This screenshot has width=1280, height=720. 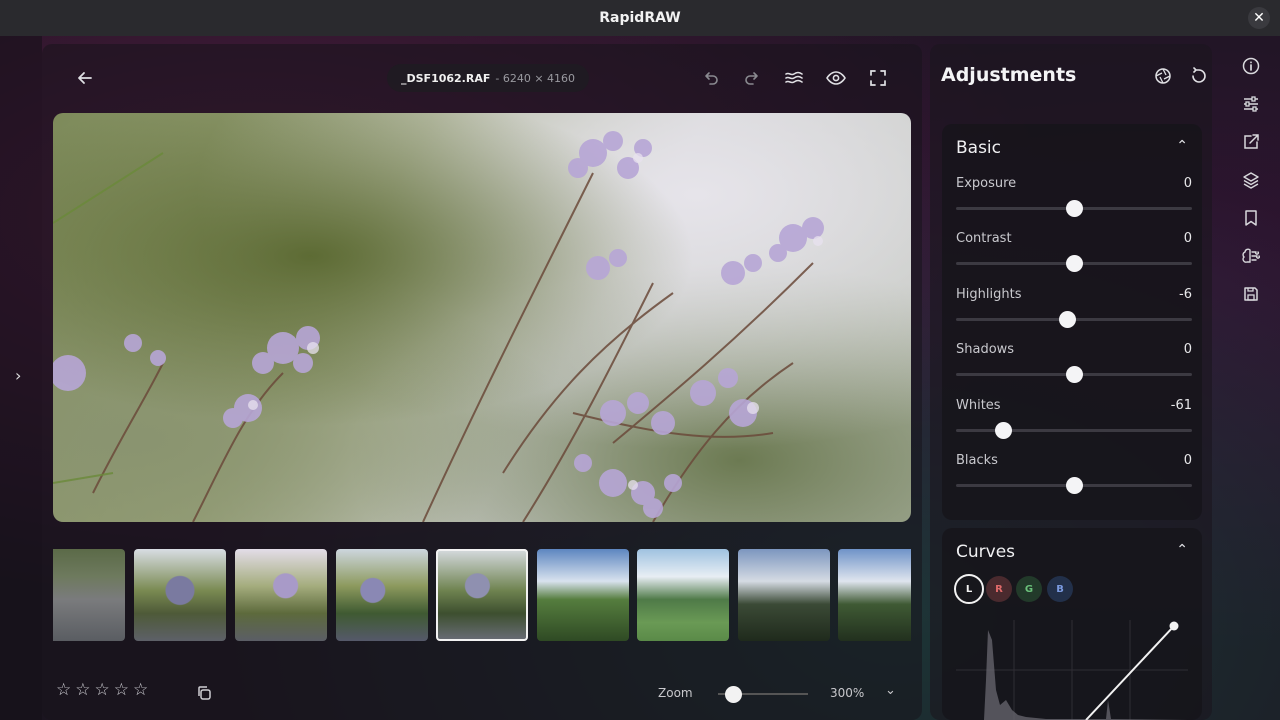 What do you see at coordinates (1060, 589) in the screenshot?
I see `channel-b-button: B` at bounding box center [1060, 589].